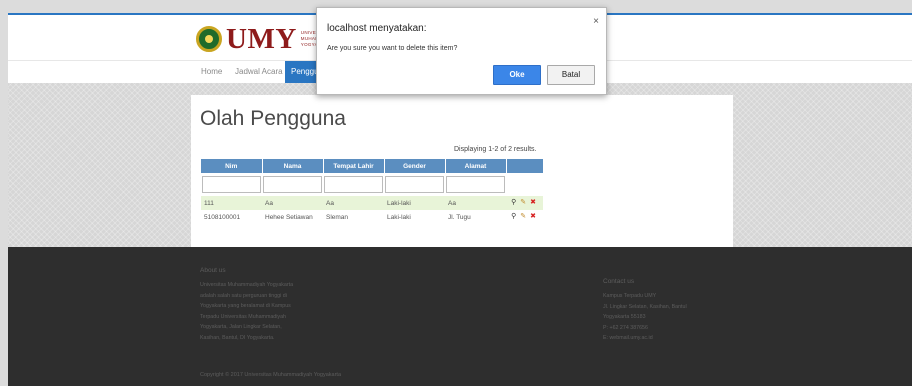 The image size is (912, 386). I want to click on table-header-row: Nim Nama Tempat Lahir Gender Alamat, so click(372, 166).